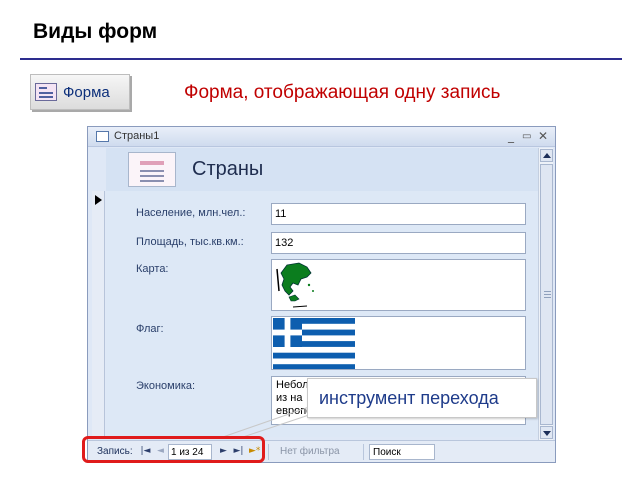 This screenshot has height=480, width=640. What do you see at coordinates (511, 136) in the screenshot?
I see `minimize-button: _` at bounding box center [511, 136].